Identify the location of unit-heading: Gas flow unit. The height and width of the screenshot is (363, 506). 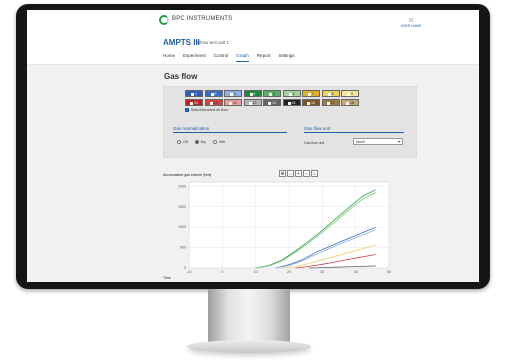
(317, 128).